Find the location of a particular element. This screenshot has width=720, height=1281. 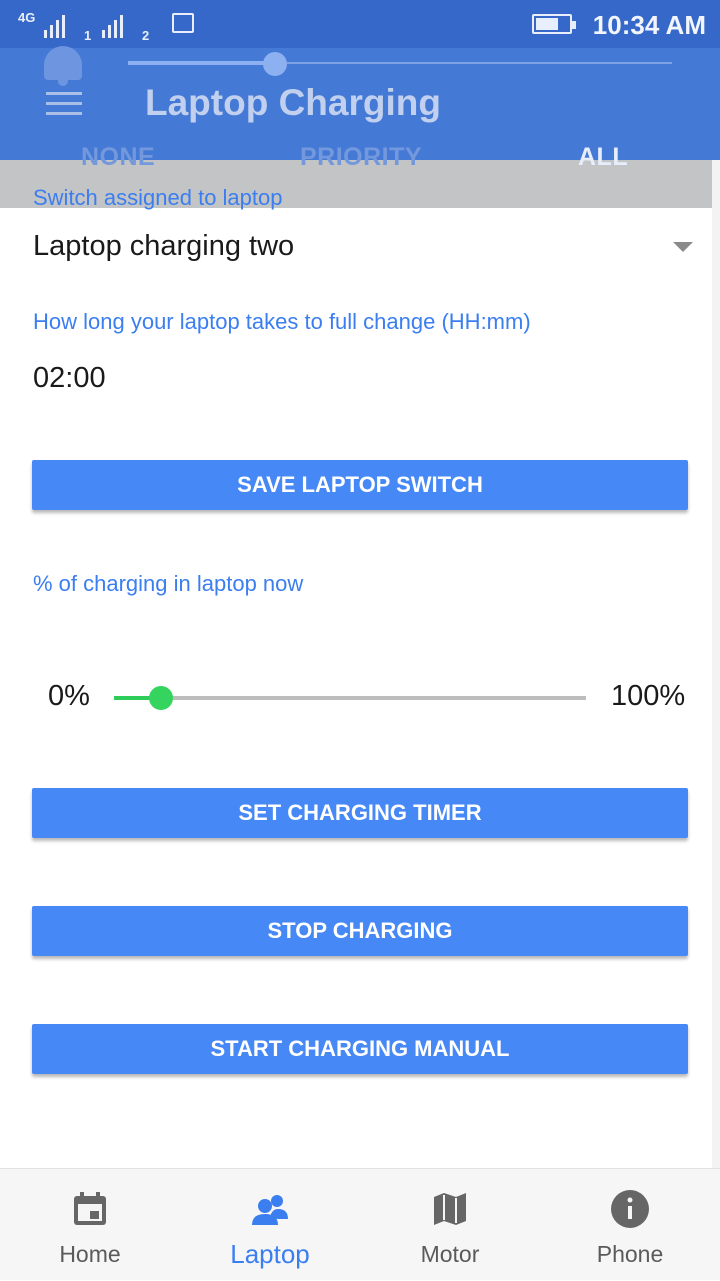

sim2-label: 2 is located at coordinates (146, 35).